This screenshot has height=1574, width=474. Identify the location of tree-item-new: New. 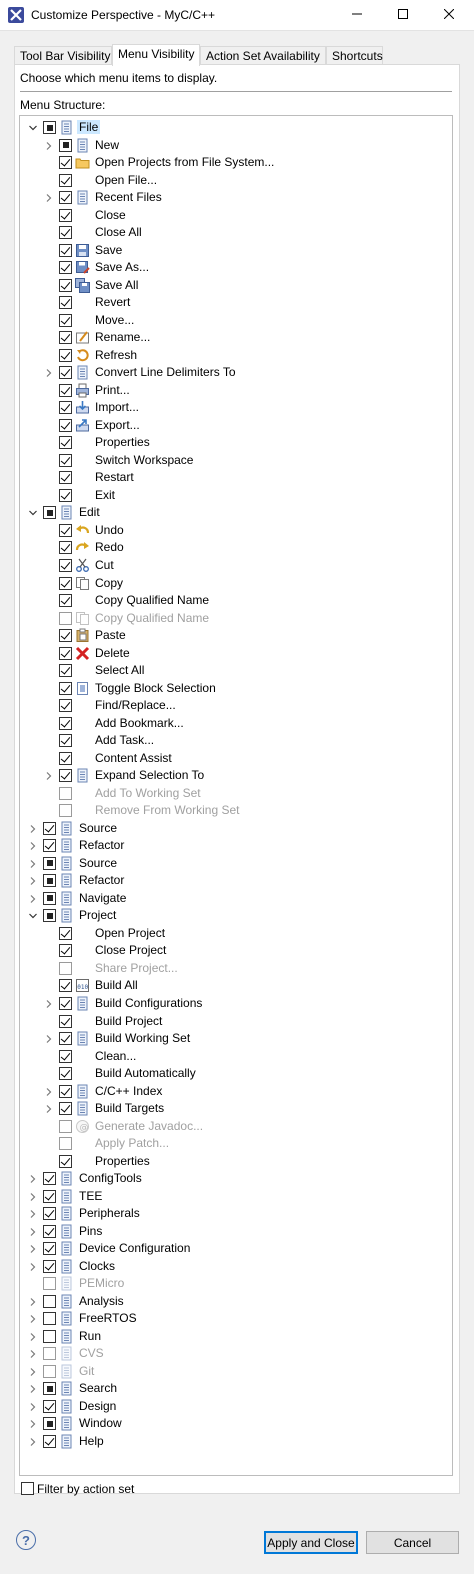
(236, 146).